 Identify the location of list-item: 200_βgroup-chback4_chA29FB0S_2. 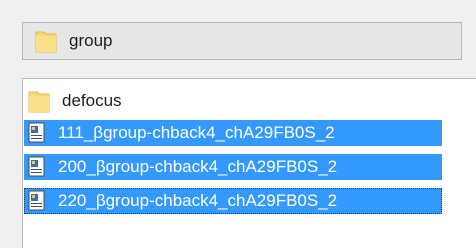
(233, 167).